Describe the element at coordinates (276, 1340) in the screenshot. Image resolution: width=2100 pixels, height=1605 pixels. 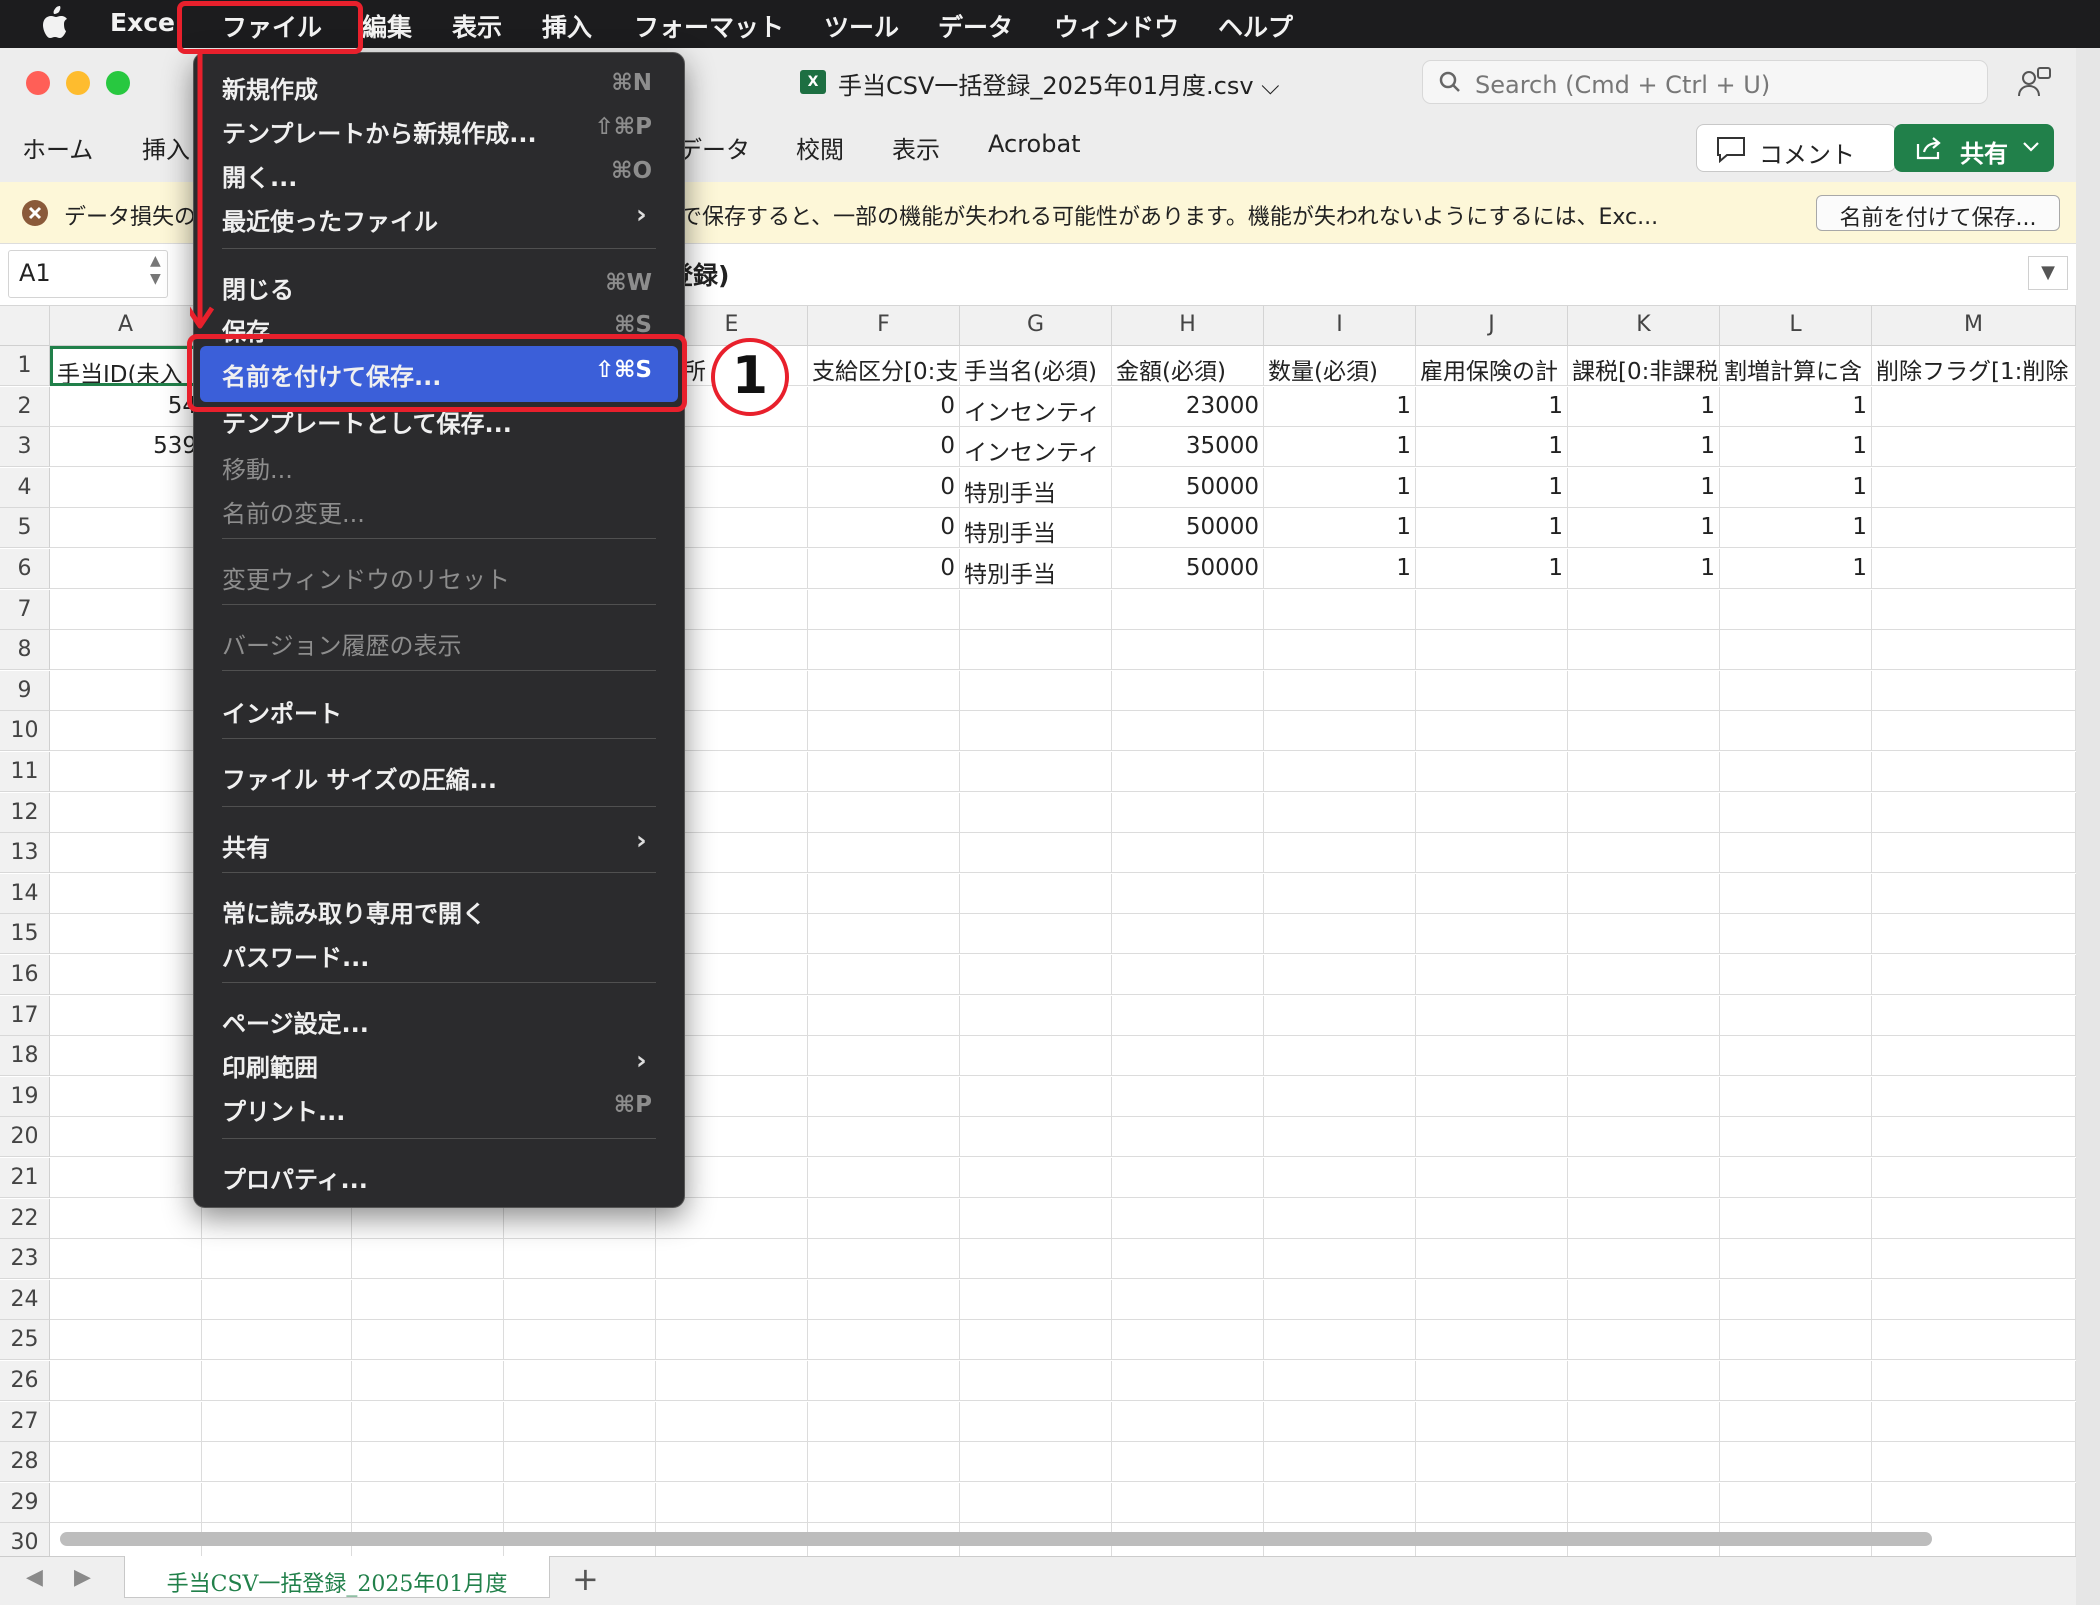
I see `cell-b25` at that location.